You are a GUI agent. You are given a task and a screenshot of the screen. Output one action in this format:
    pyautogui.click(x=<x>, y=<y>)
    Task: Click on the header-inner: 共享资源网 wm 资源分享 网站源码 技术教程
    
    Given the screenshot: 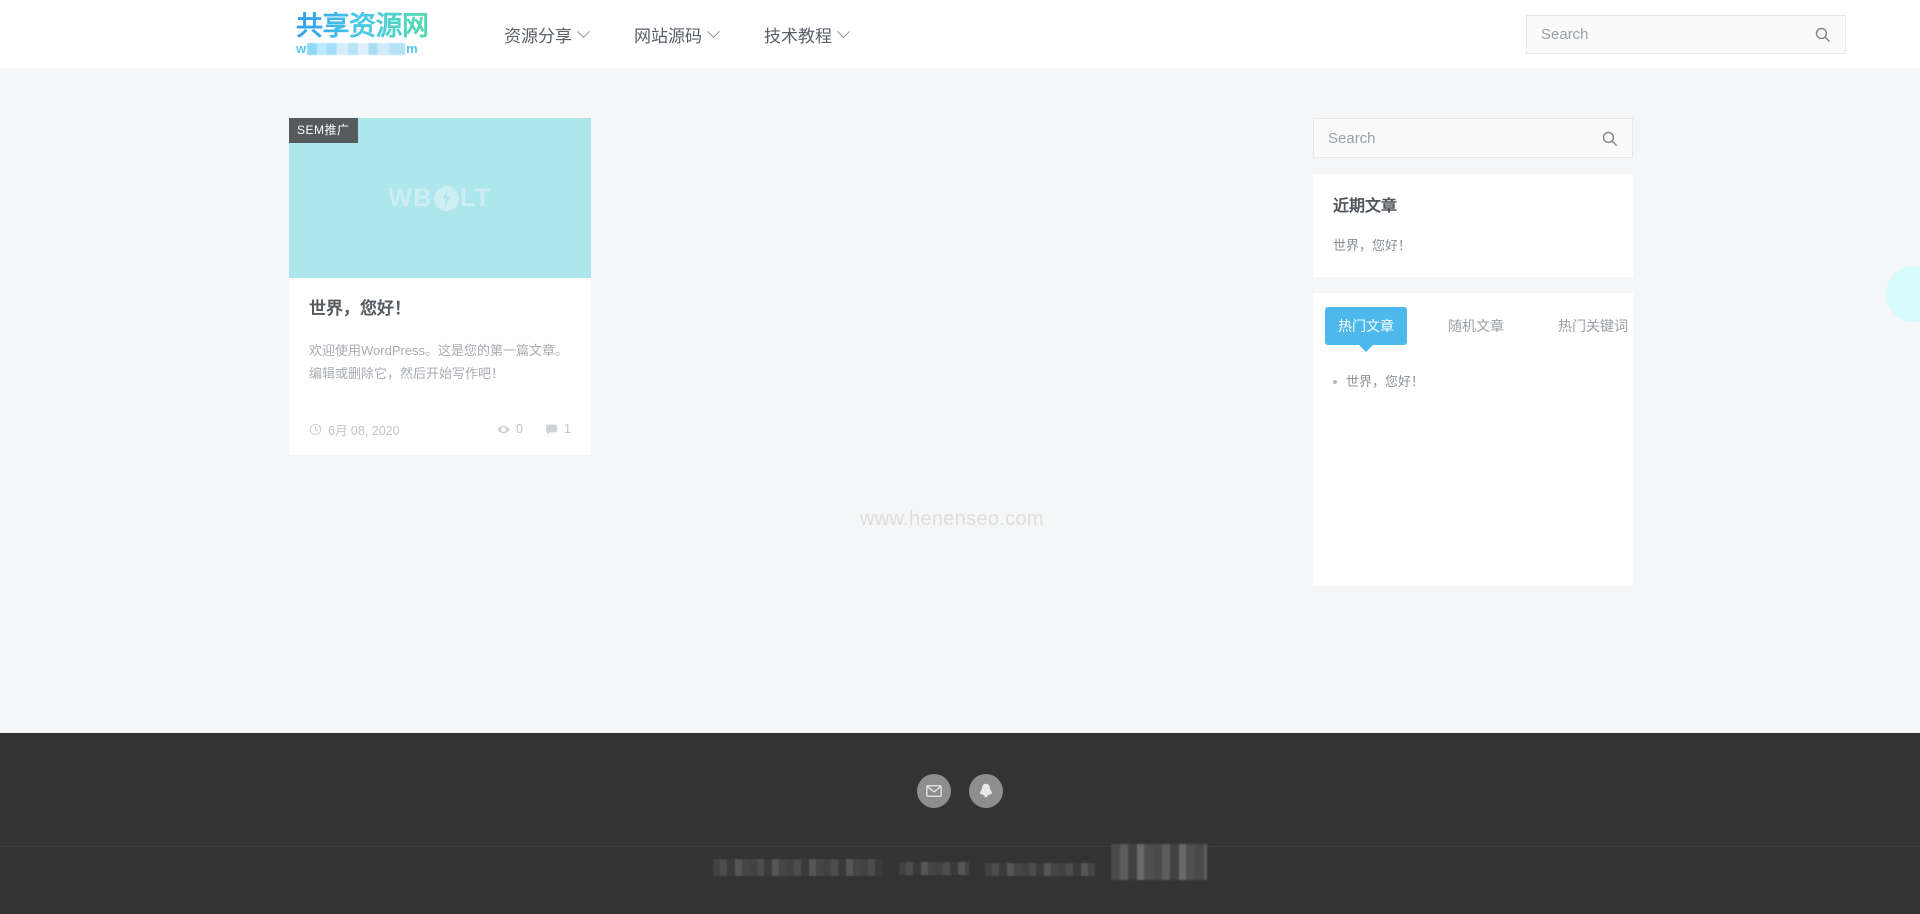 What is the action you would take?
    pyautogui.click(x=960, y=34)
    